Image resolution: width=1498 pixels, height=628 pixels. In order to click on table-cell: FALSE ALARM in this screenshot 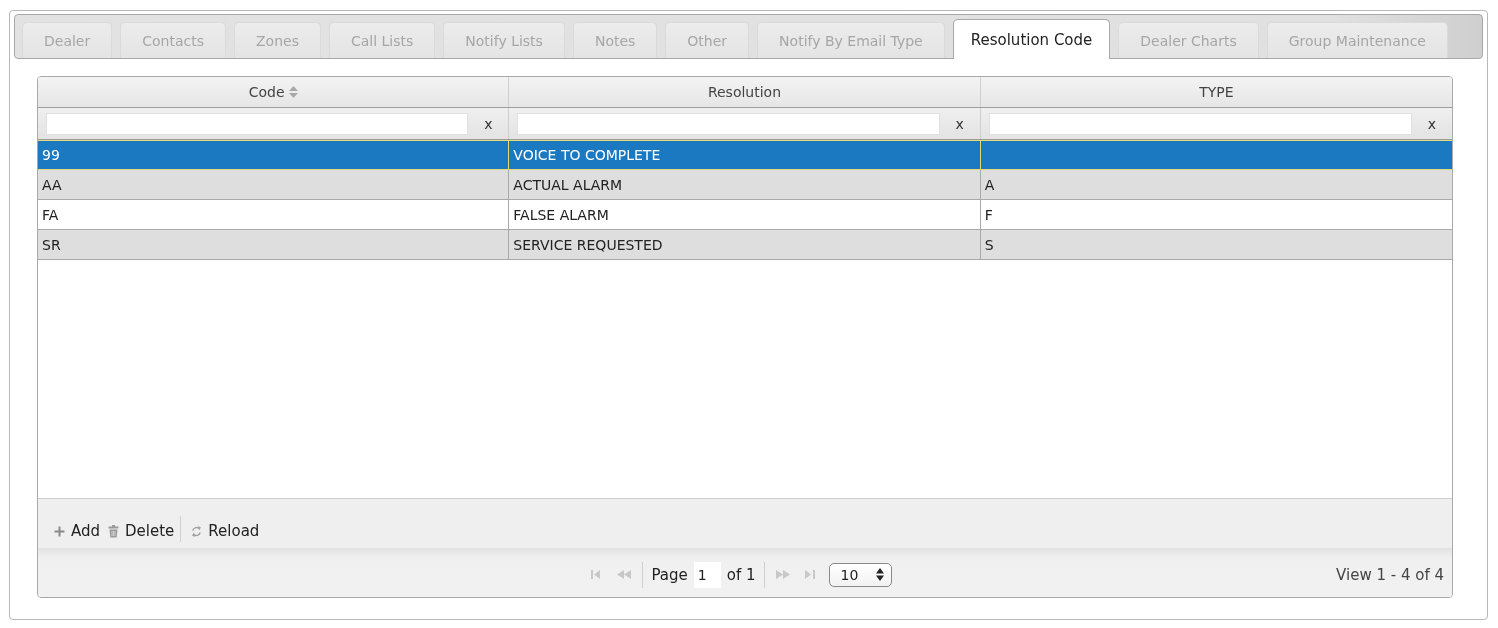, I will do `click(561, 214)`.